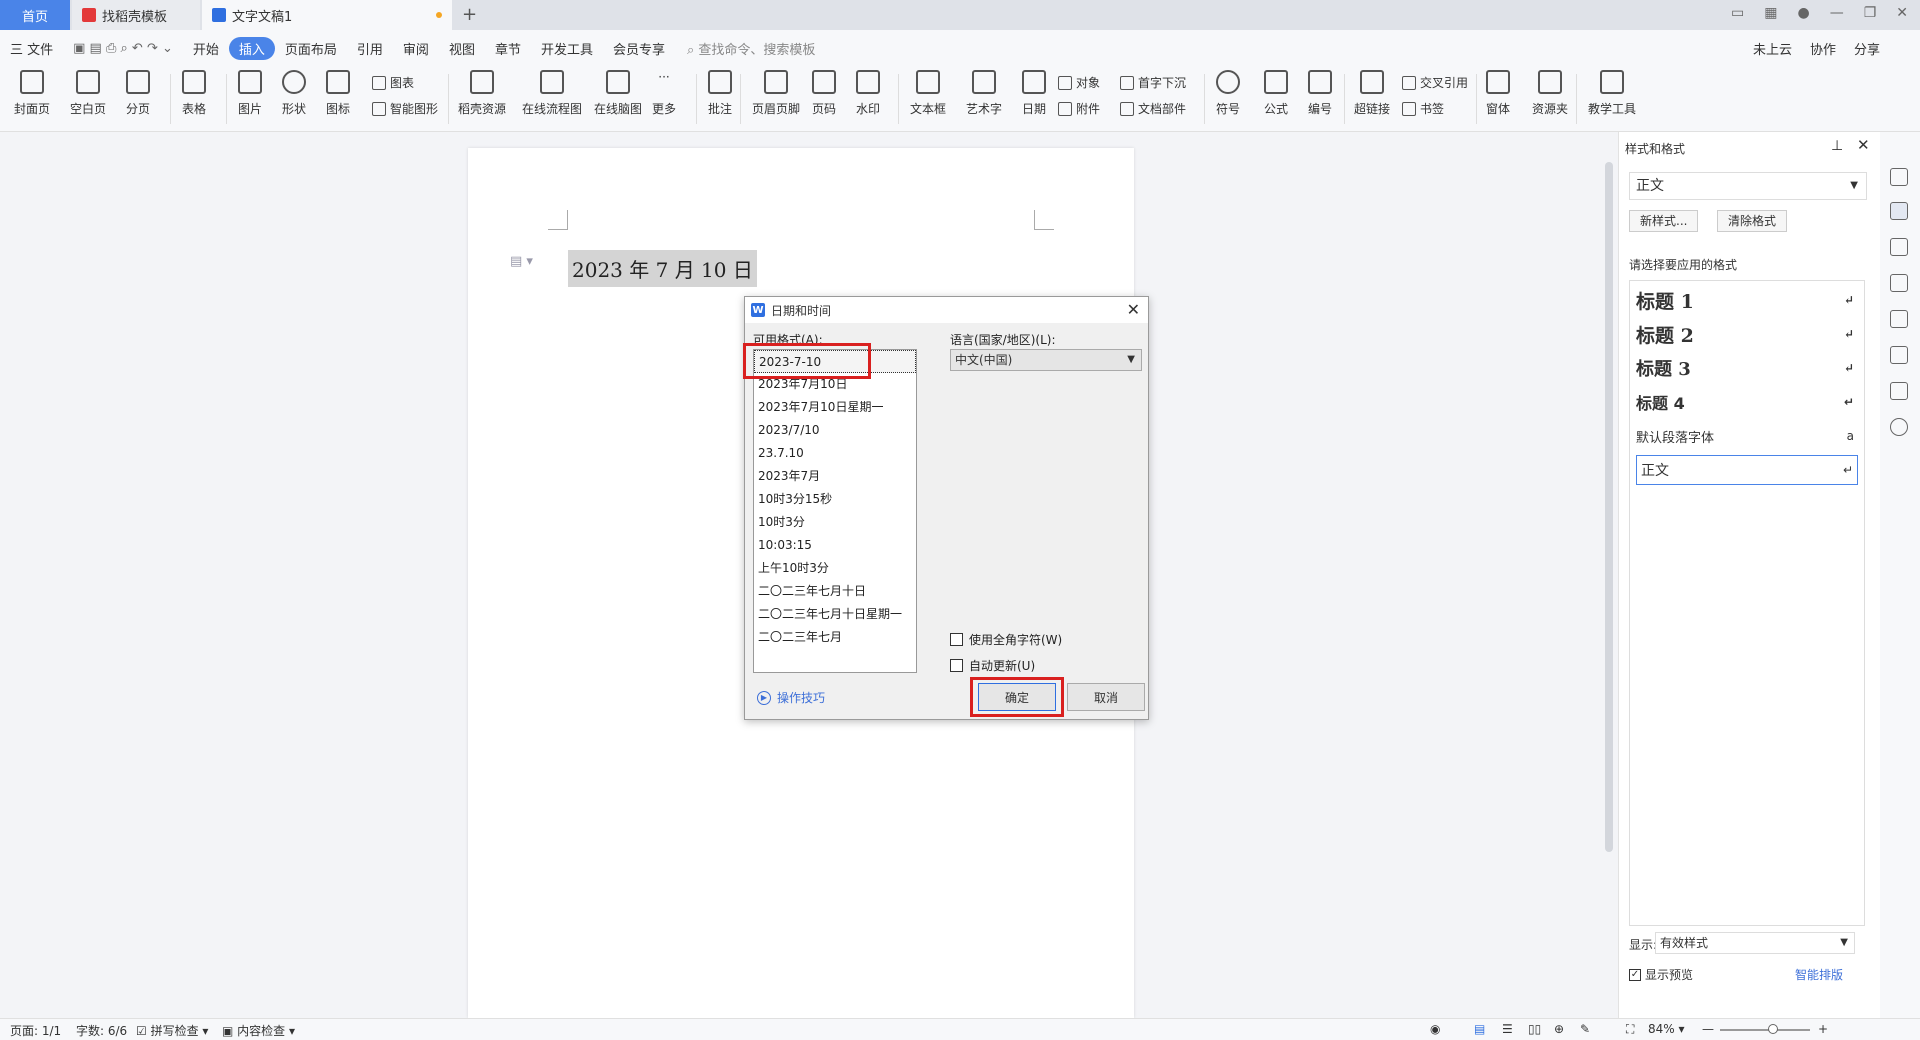 Image resolution: width=1920 pixels, height=1040 pixels. Describe the element at coordinates (1748, 186) in the screenshot. I see `current-style-select: 正文 ▼` at that location.